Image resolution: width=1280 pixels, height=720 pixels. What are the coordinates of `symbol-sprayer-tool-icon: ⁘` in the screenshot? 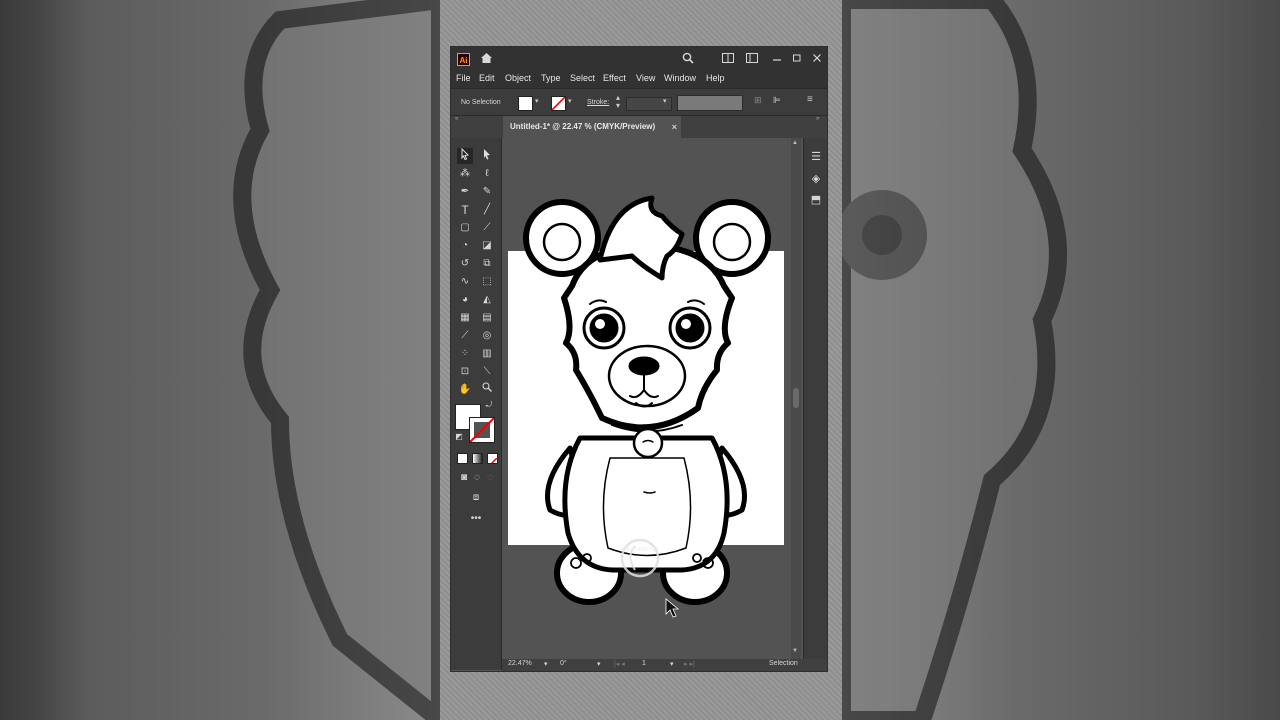 It's located at (465, 354).